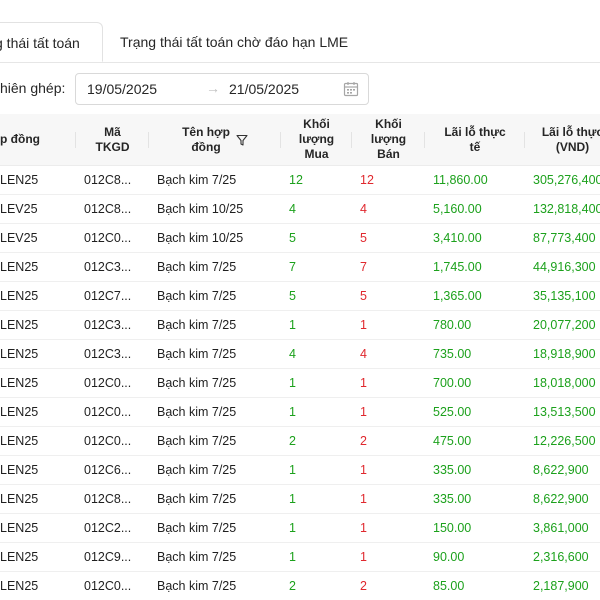  Describe the element at coordinates (475, 412) in the screenshot. I see `cell-realized-pl: 525.00` at that location.